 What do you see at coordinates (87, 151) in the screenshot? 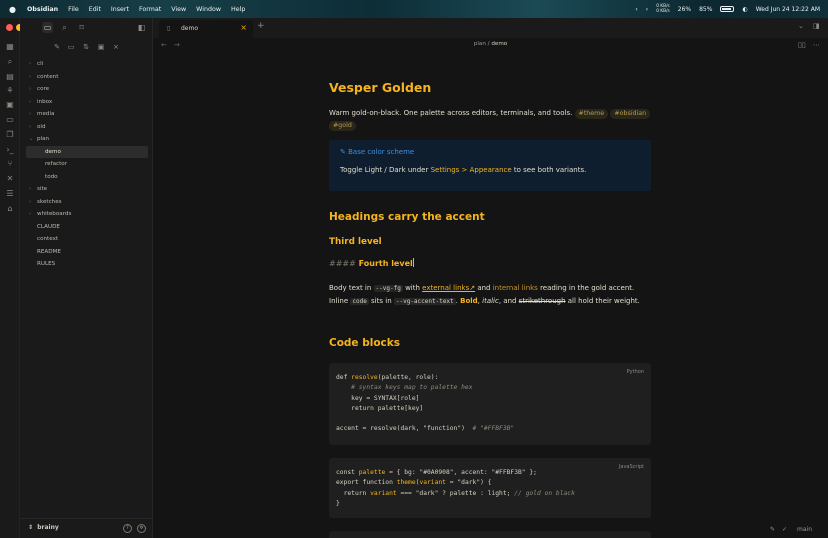
I see `tree-file-demo: demo` at bounding box center [87, 151].